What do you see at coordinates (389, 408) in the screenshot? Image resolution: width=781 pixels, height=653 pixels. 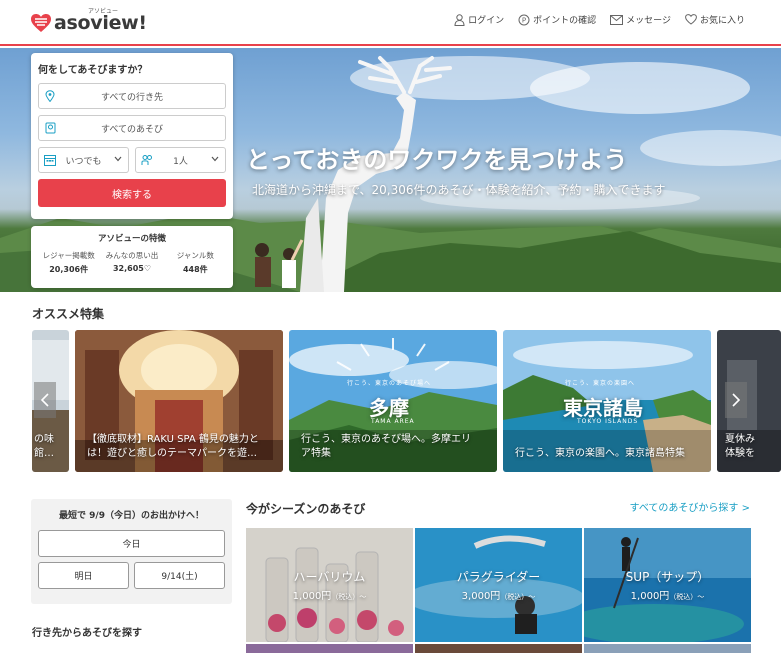 I see `card-big-name: 多摩` at bounding box center [389, 408].